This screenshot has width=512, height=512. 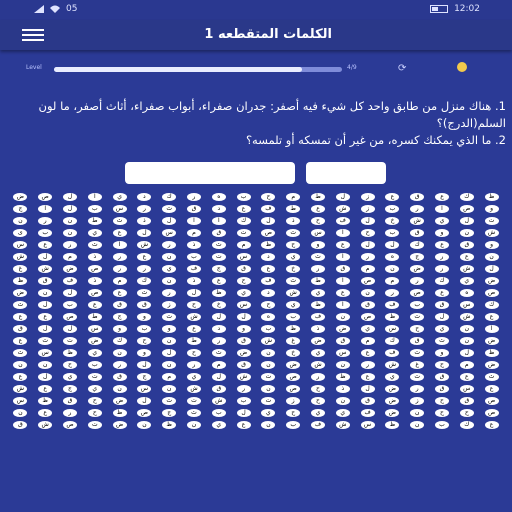 I want to click on letter-cell: خ, so click(x=293, y=269).